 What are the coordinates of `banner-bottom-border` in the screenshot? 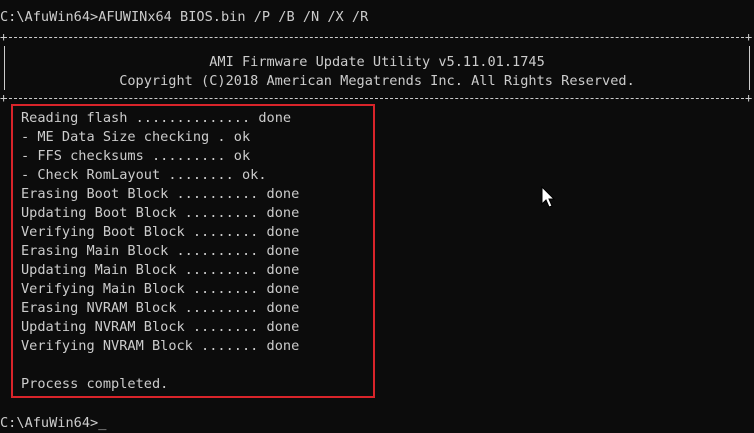 It's located at (376, 98).